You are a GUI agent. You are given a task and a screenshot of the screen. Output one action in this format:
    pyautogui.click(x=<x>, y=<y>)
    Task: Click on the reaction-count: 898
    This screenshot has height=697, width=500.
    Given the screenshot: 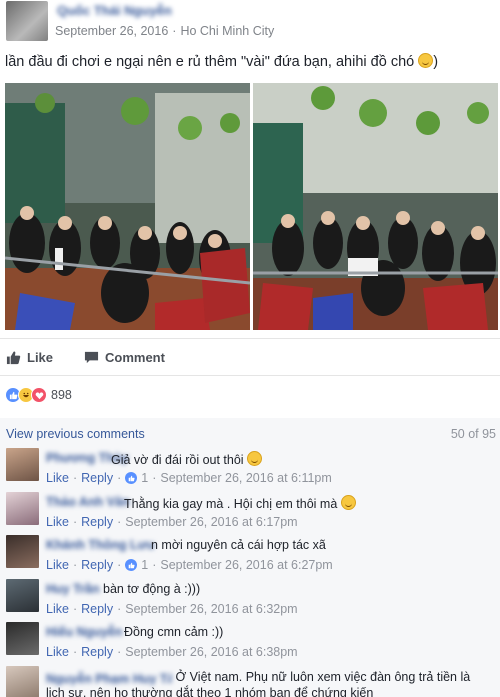 What is the action you would take?
    pyautogui.click(x=61, y=395)
    